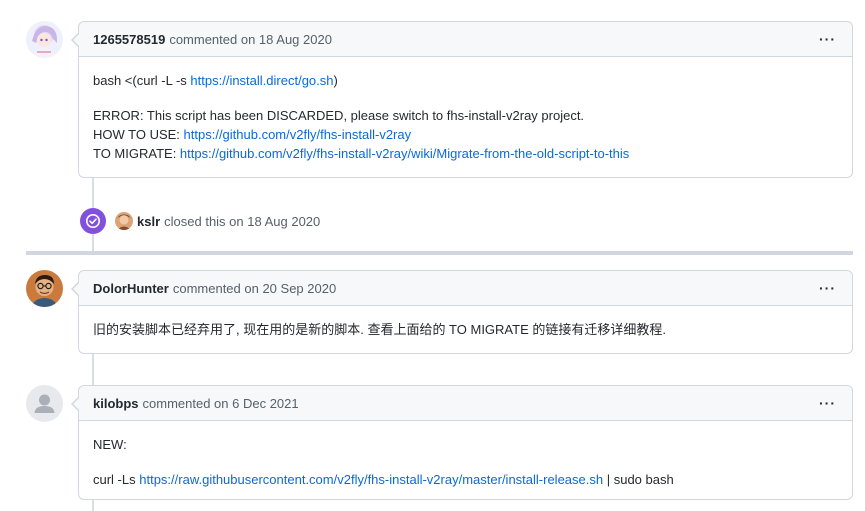 Image resolution: width=865 pixels, height=511 pixels. Describe the element at coordinates (250, 39) in the screenshot. I see `comment-timestamp: commented on 18 Aug 2020` at that location.